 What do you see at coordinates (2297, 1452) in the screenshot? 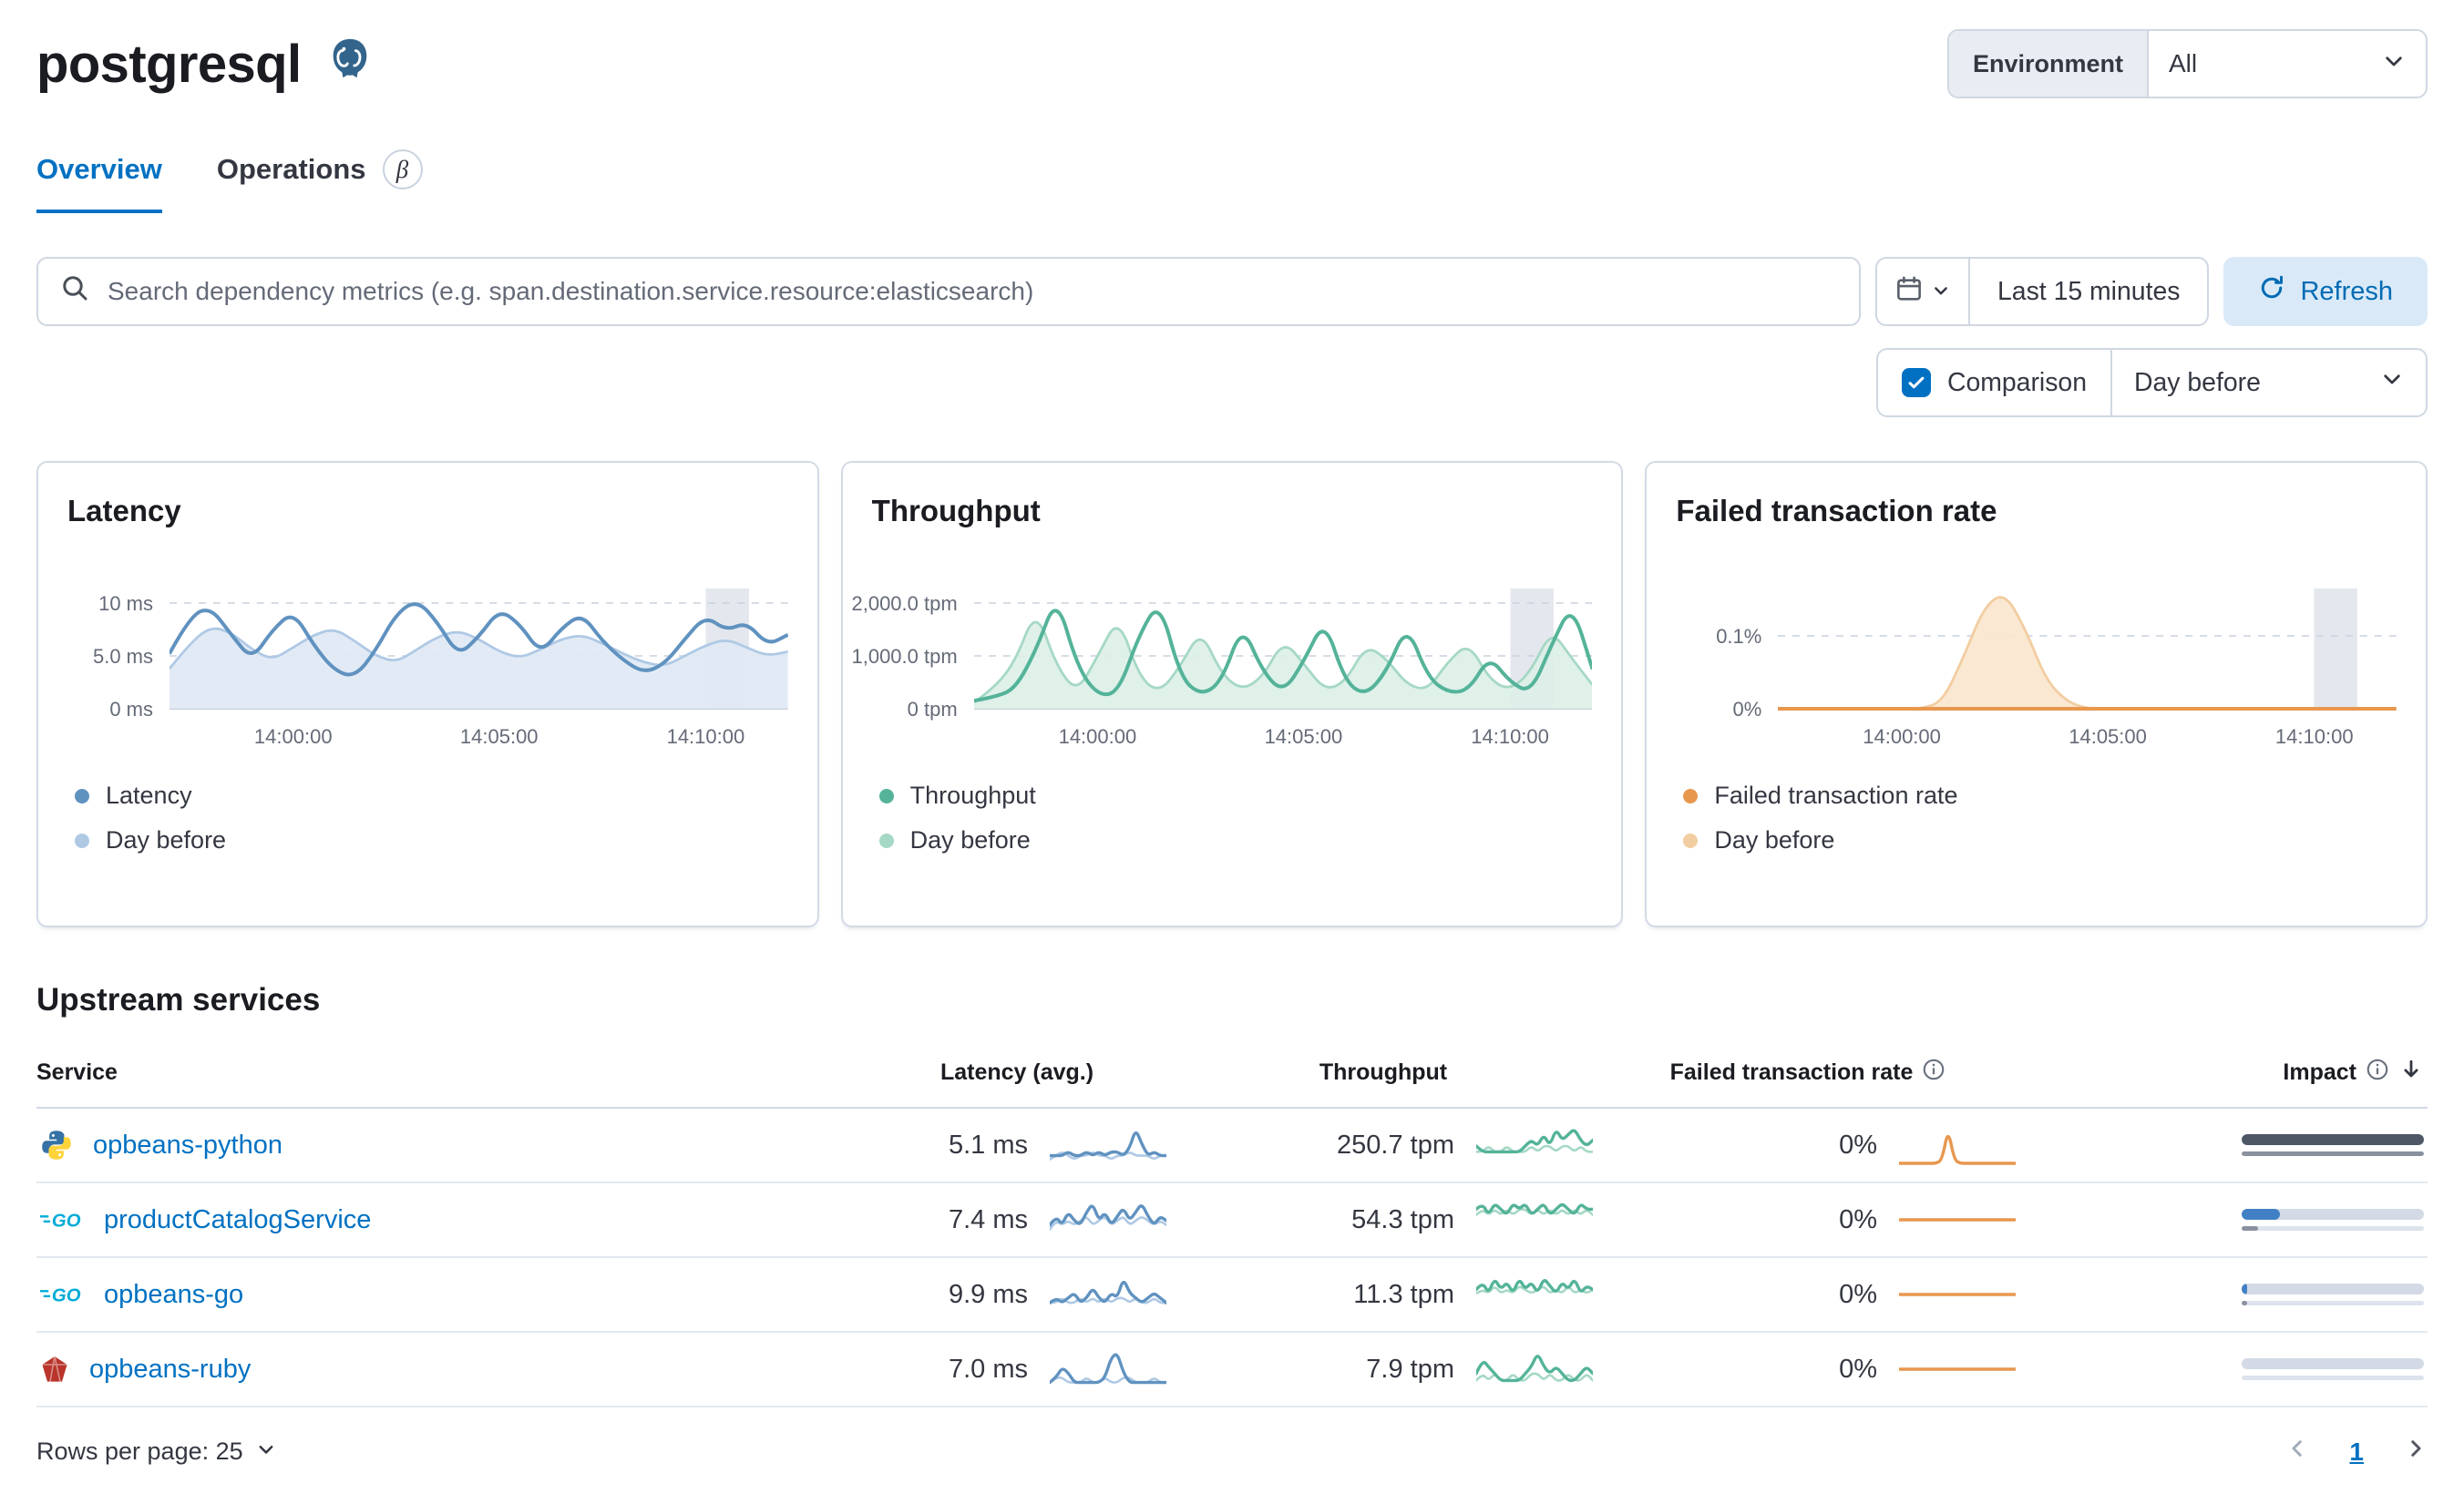
I see `pagination-prev-button` at bounding box center [2297, 1452].